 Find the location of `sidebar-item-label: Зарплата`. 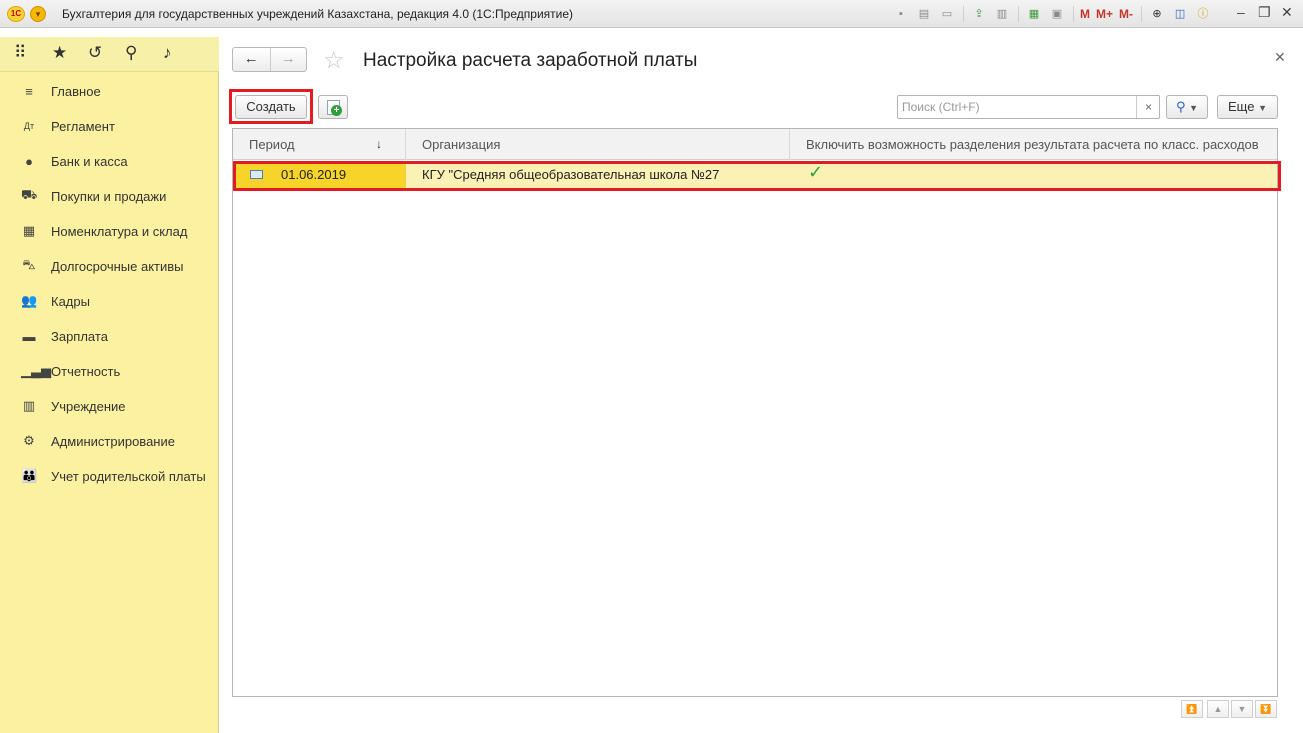

sidebar-item-label: Зарплата is located at coordinates (79, 336).